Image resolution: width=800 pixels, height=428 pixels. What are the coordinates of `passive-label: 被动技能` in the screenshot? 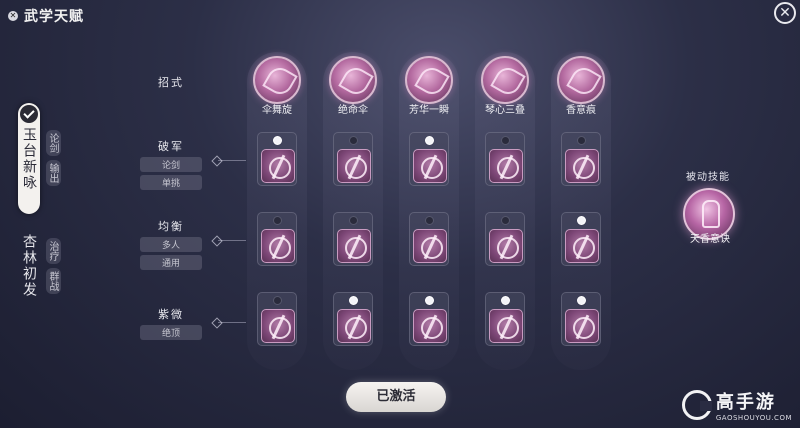 It's located at (708, 177).